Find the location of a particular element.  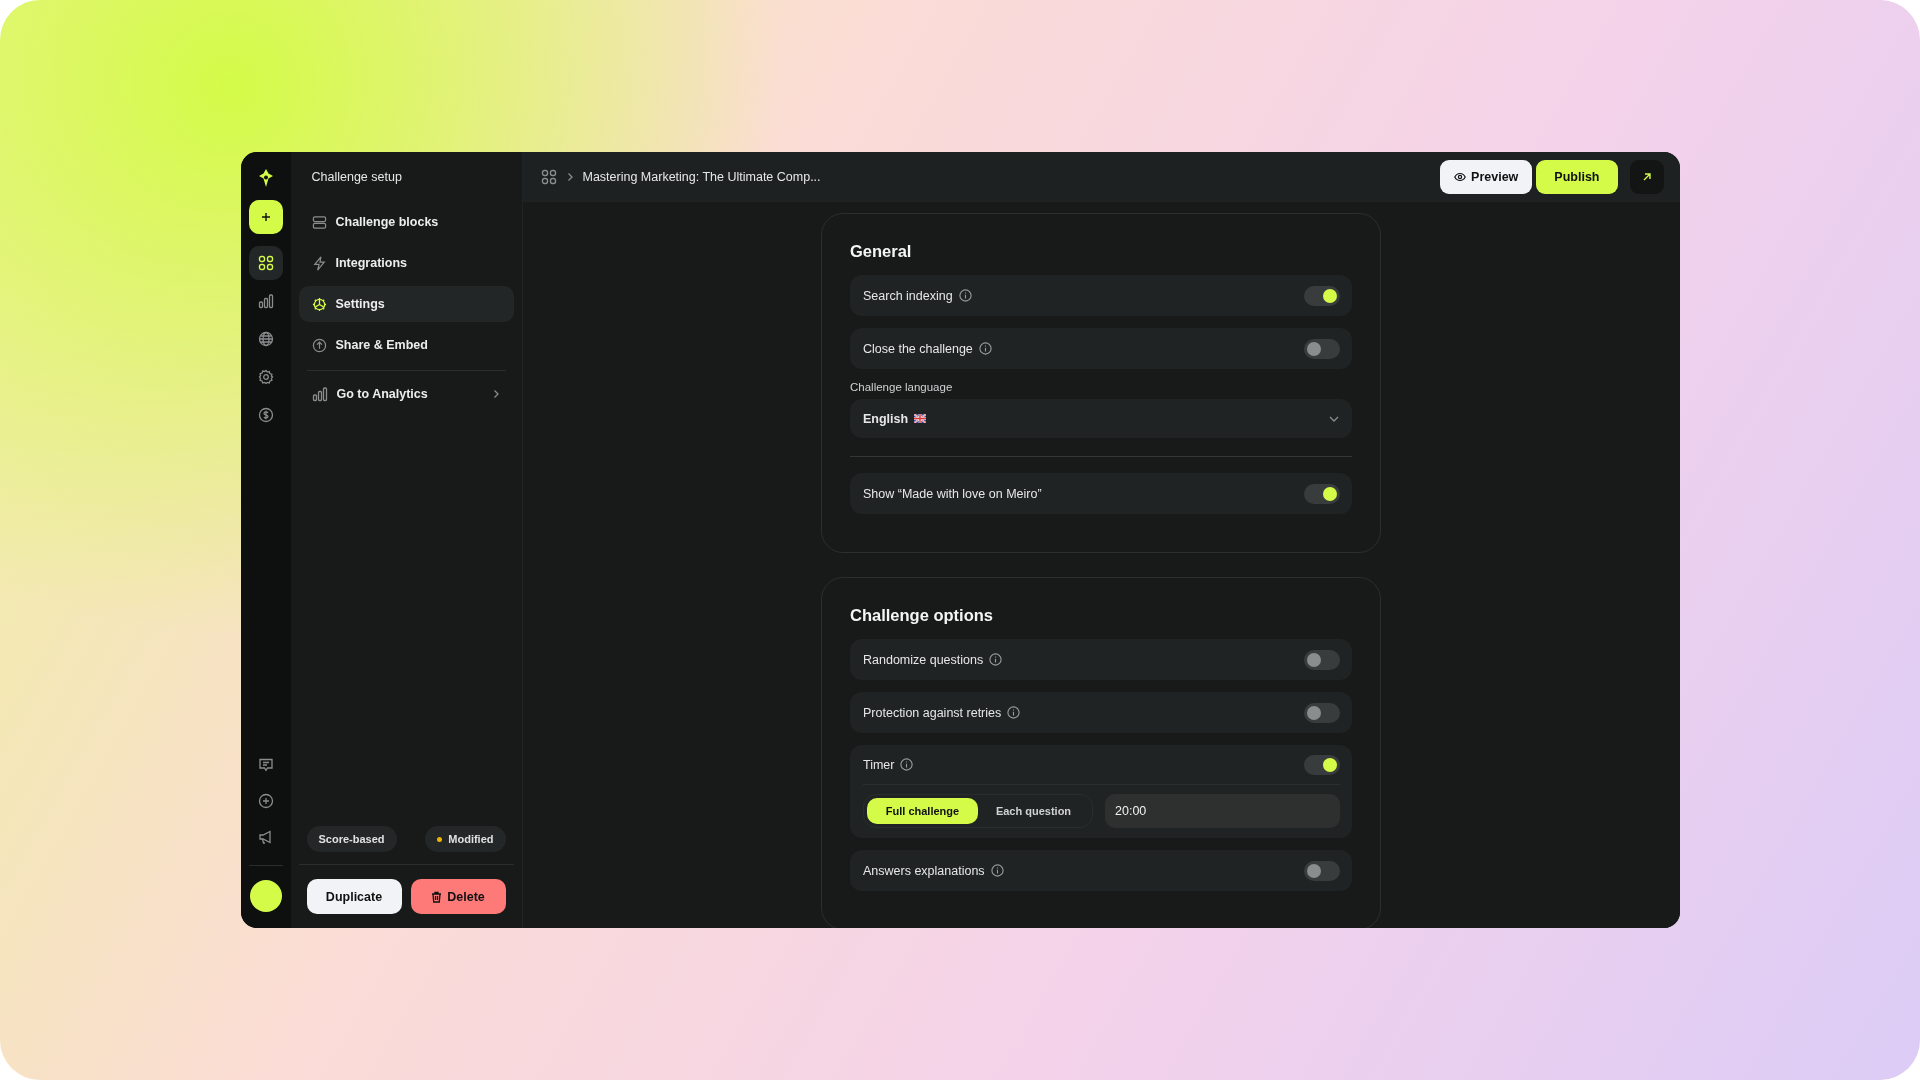

sidebar-item: Share & Embed is located at coordinates (406, 345).